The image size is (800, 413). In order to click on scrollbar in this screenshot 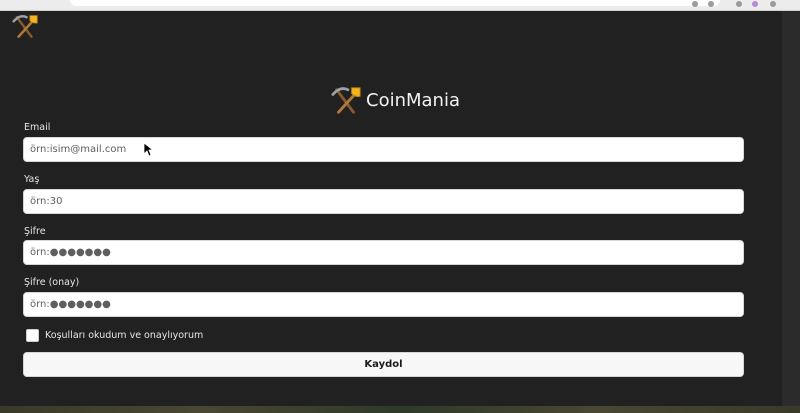, I will do `click(791, 208)`.